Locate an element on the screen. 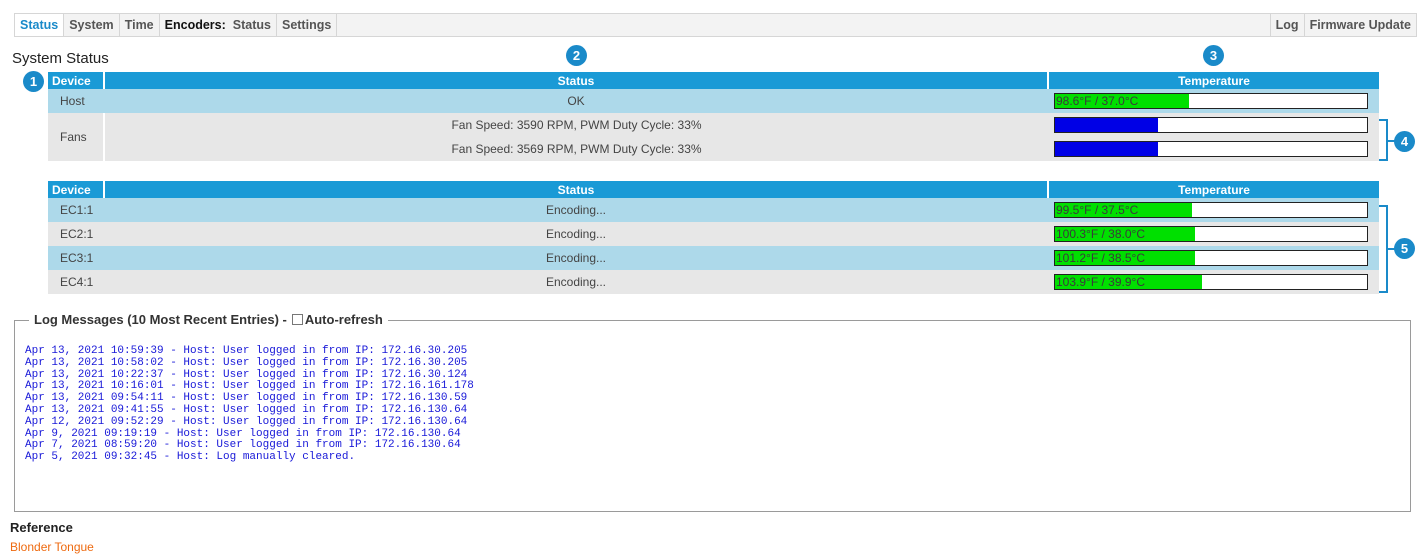 Image resolution: width=1417 pixels, height=556 pixels. fan-1-status-cell: Fan Speed: 3590 RPM, PWM Duty Cycle: 33% is located at coordinates (576, 125).